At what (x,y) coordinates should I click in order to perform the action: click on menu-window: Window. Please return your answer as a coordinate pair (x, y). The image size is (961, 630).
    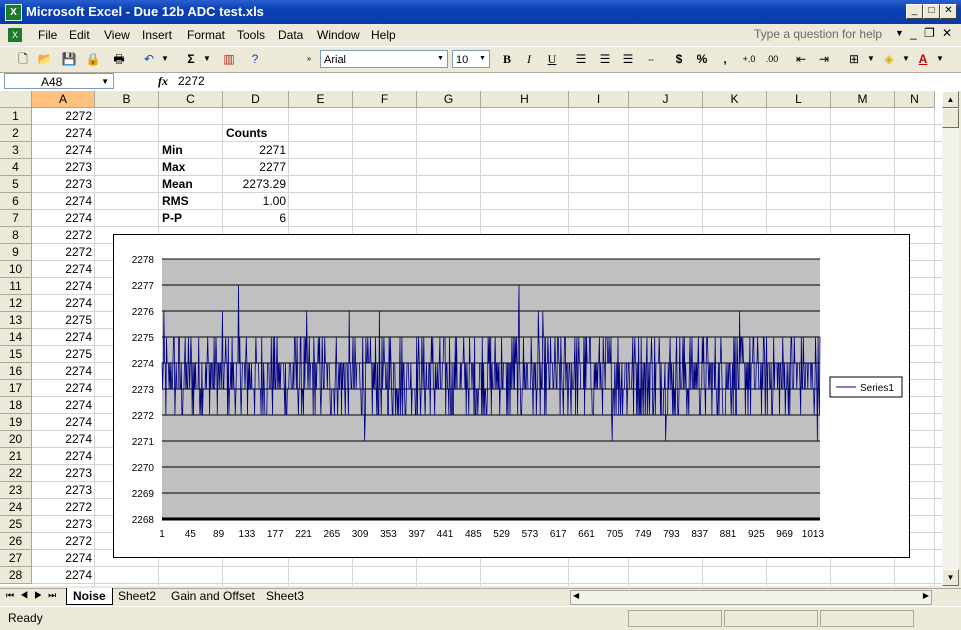
    Looking at the image, I should click on (338, 35).